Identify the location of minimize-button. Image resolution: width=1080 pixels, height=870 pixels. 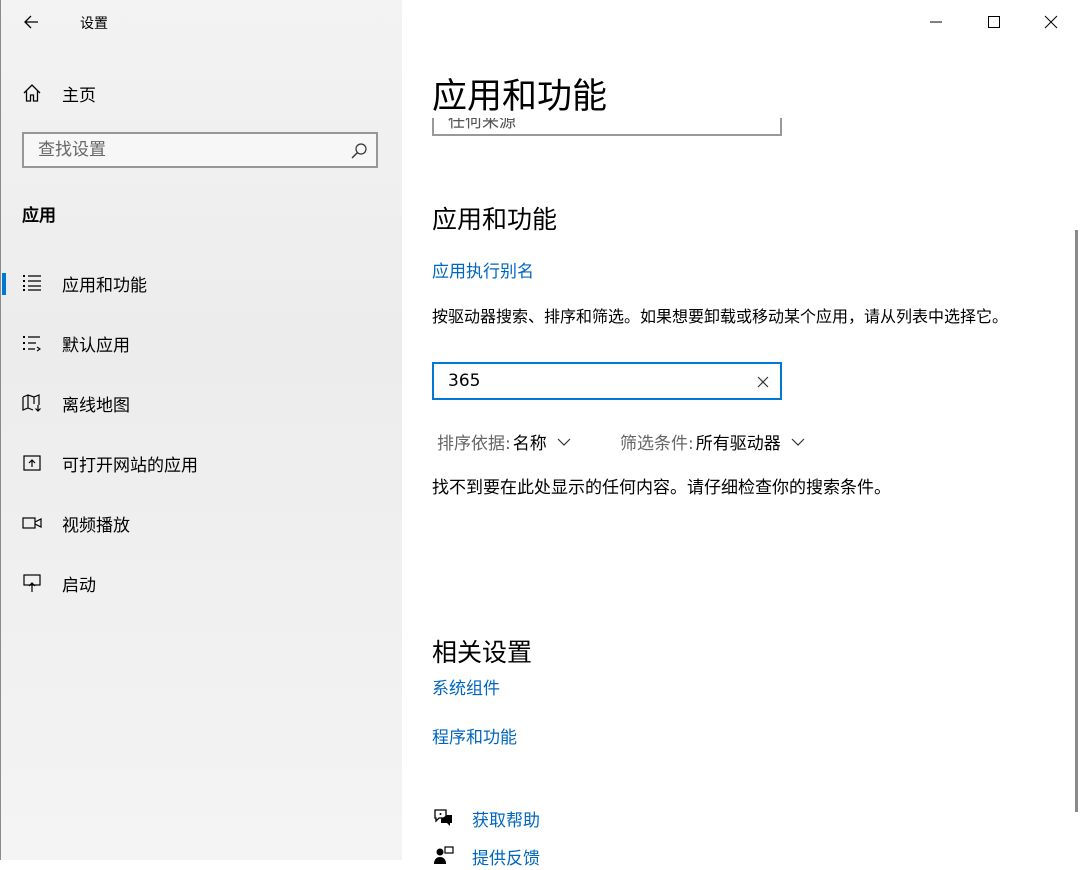
(936, 22).